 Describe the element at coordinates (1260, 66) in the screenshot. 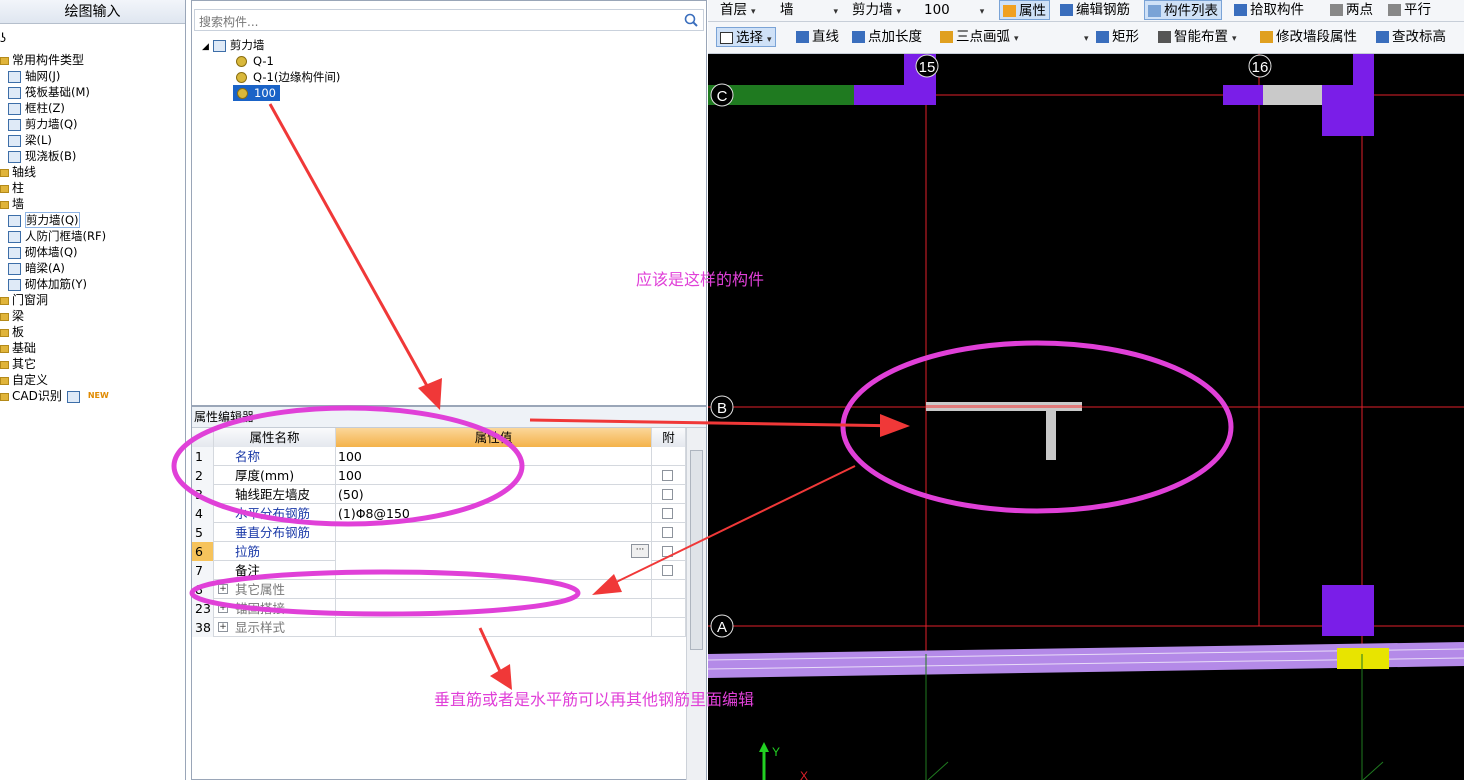

I see `axis-bubble-16: 16` at that location.